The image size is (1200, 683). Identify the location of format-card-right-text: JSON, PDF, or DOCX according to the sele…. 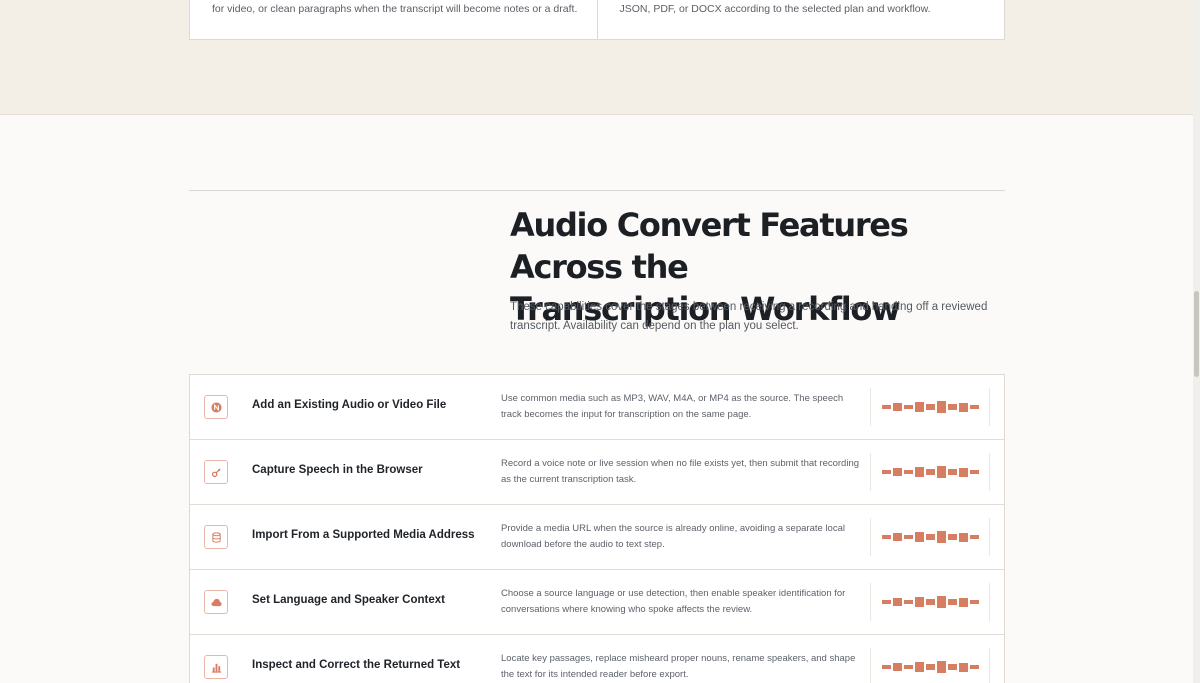
(775, 9).